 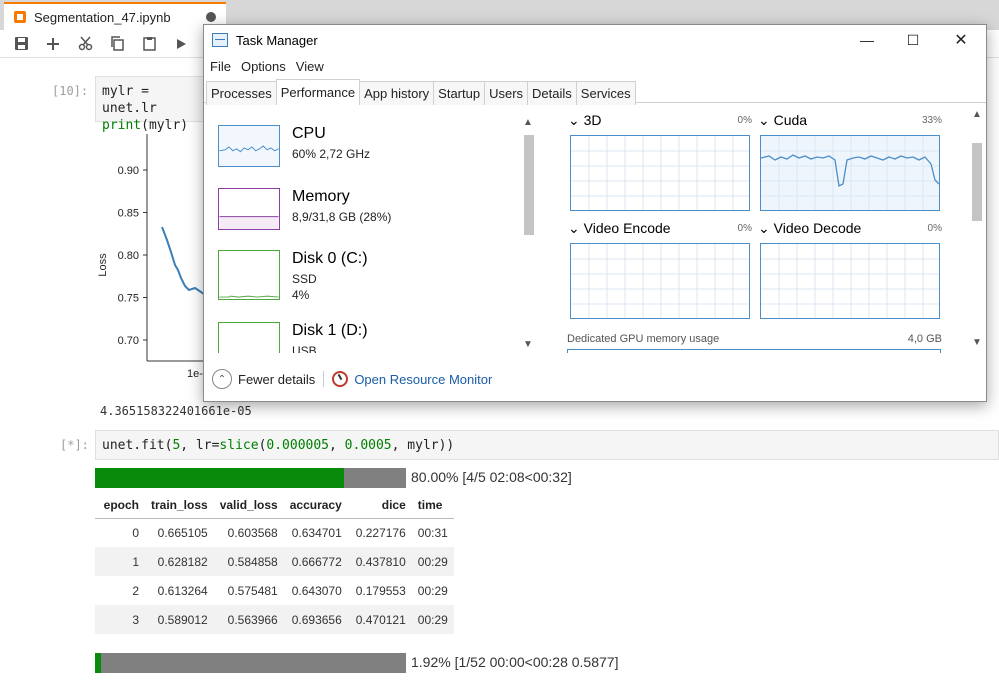 I want to click on epoch-progress-bar, so click(x=250, y=478).